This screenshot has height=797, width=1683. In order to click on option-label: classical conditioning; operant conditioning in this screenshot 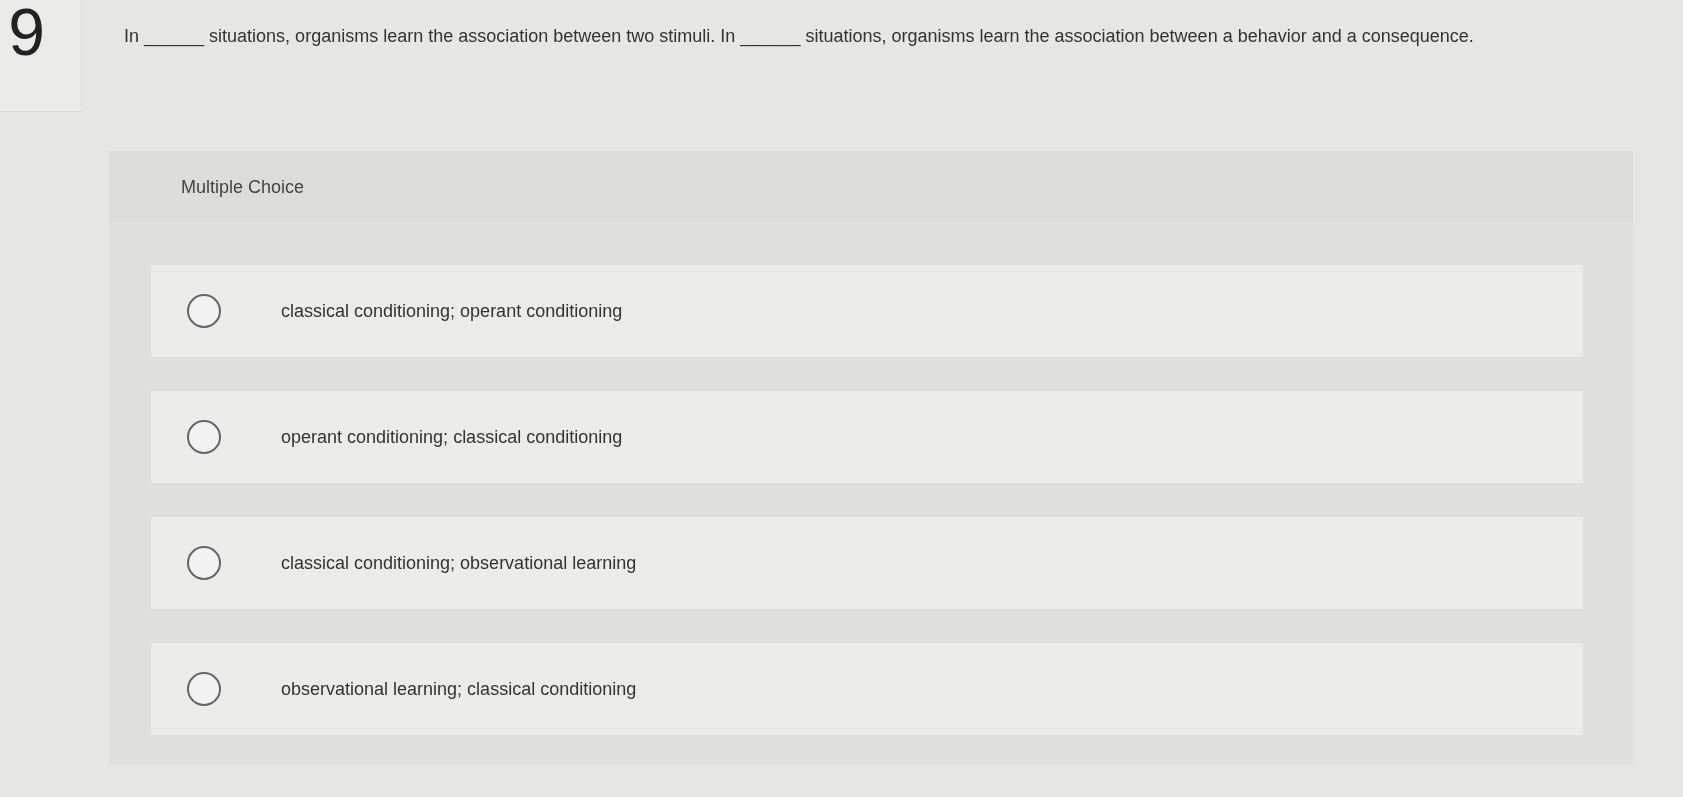, I will do `click(452, 311)`.